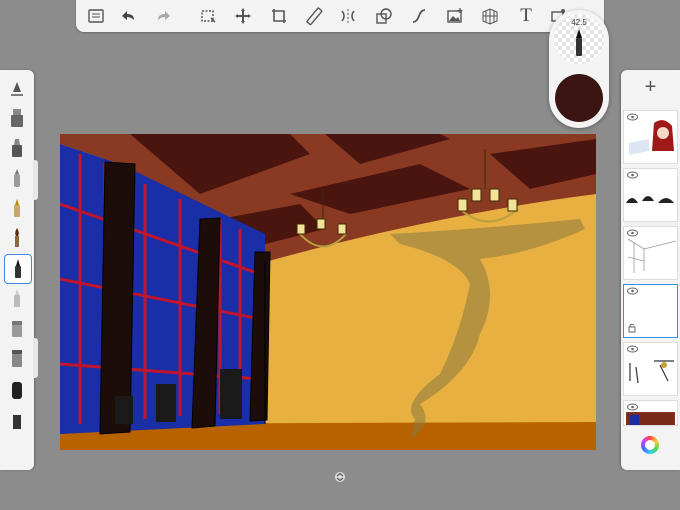  I want to click on layer-props, so click(650, 369).